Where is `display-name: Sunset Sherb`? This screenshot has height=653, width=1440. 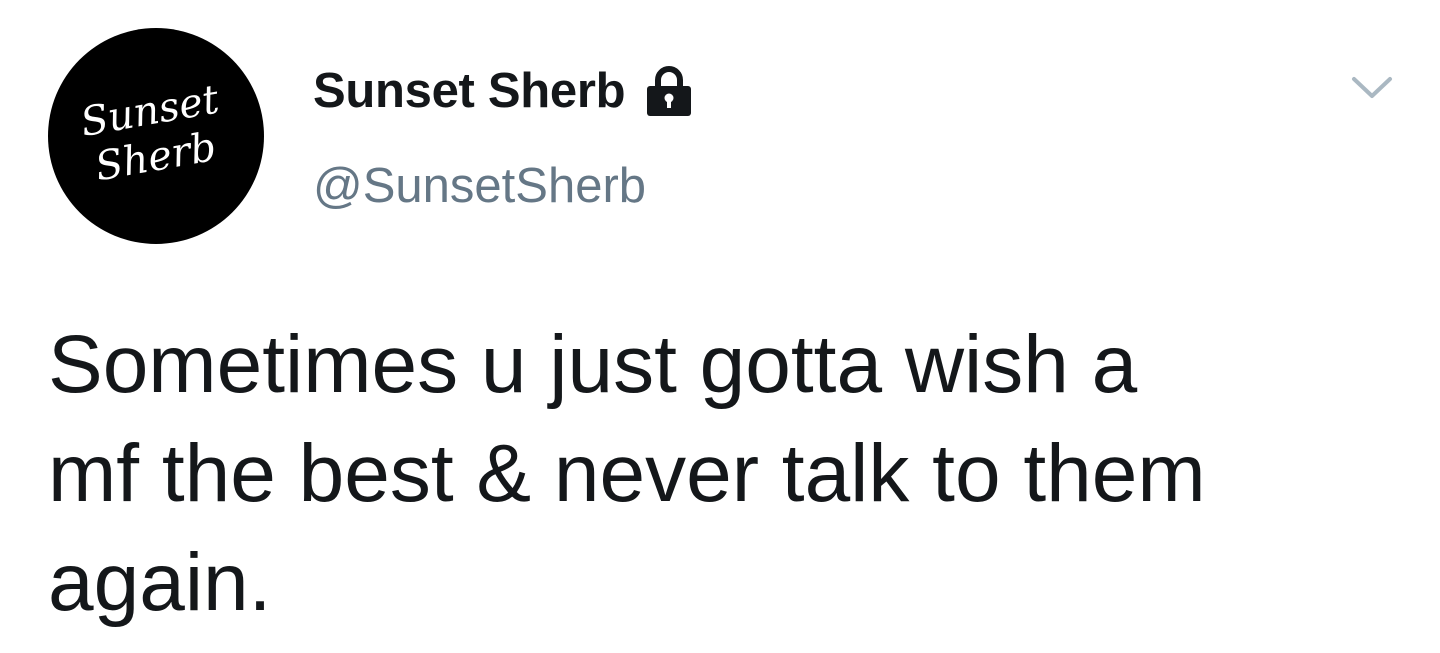 display-name: Sunset Sherb is located at coordinates (469, 91).